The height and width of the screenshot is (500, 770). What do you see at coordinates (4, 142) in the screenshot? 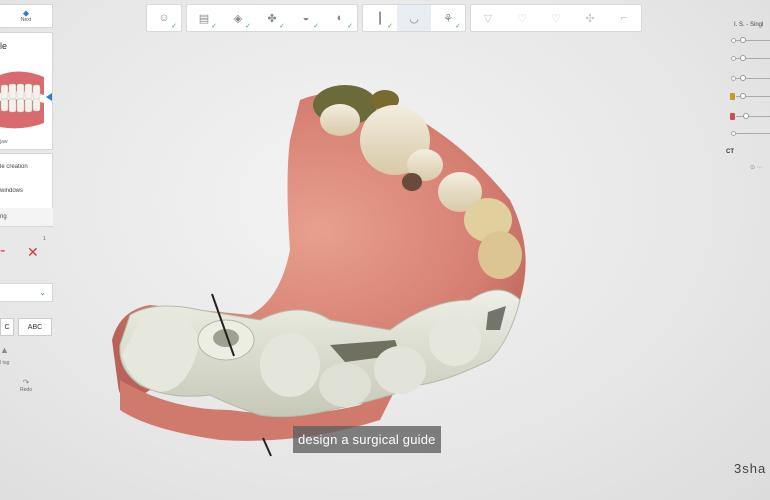
I see `jaw-label: jaw` at bounding box center [4, 142].